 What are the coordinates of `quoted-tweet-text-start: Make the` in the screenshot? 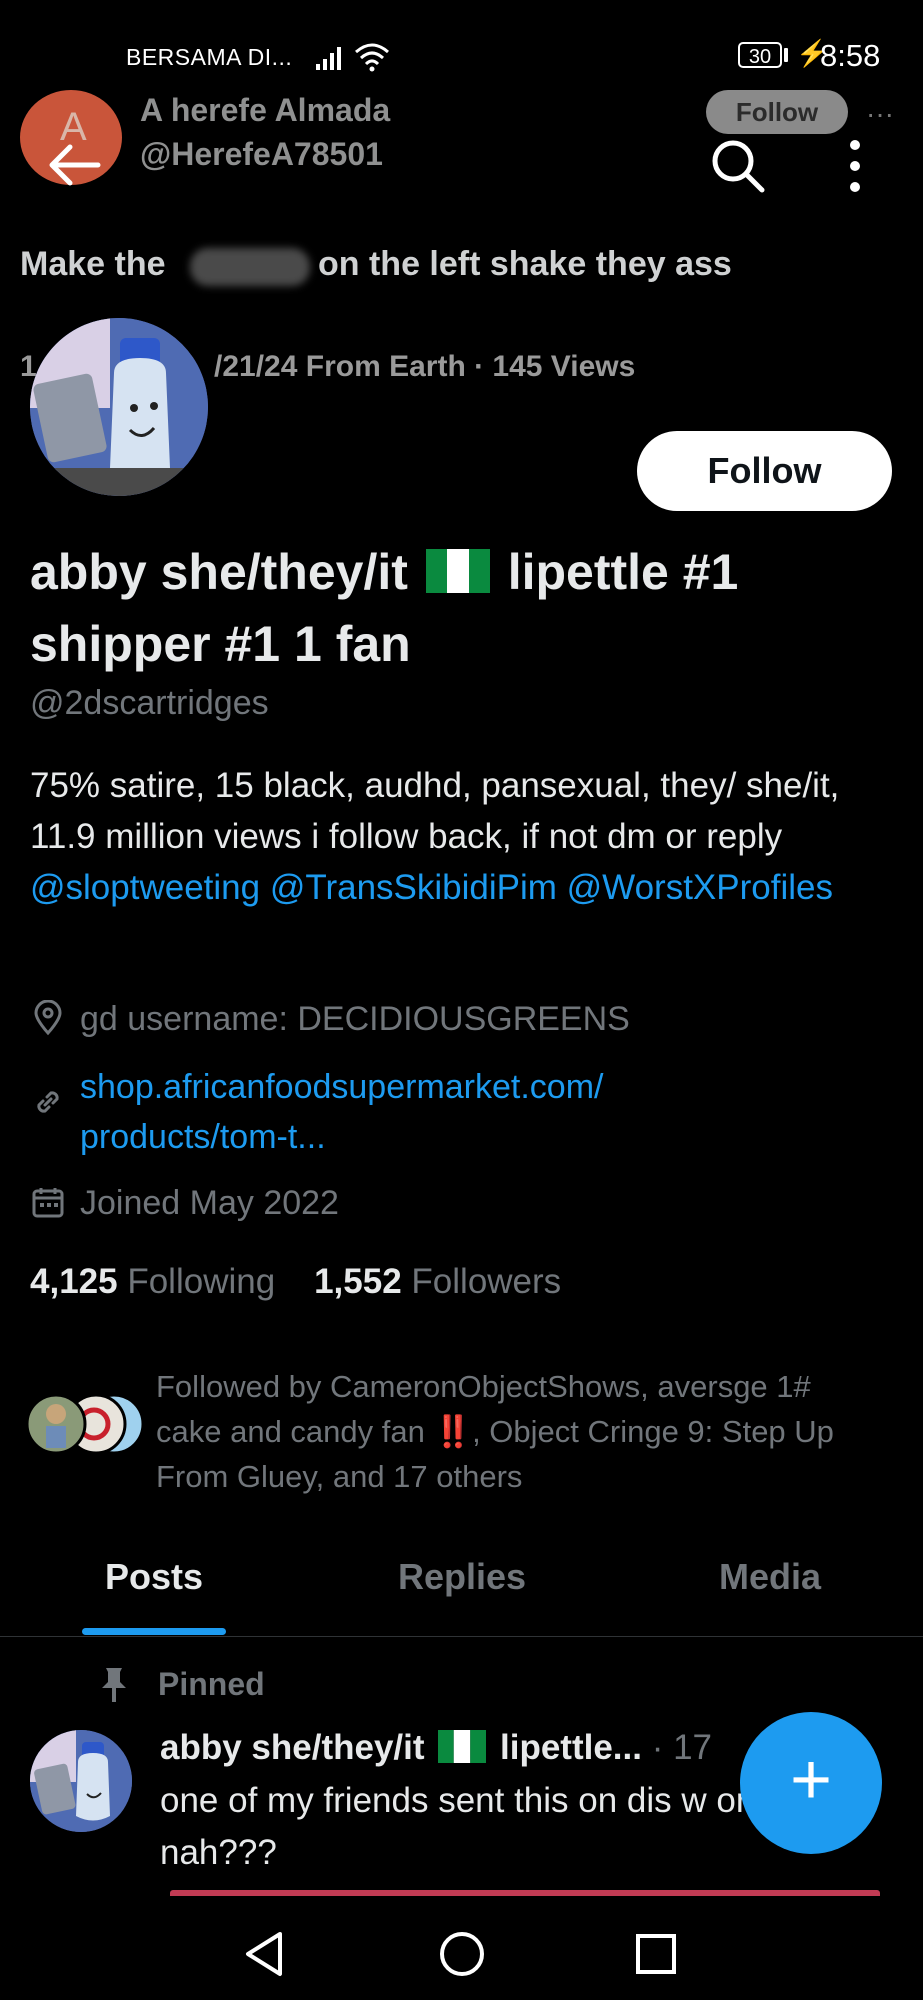 It's located at (93, 264).